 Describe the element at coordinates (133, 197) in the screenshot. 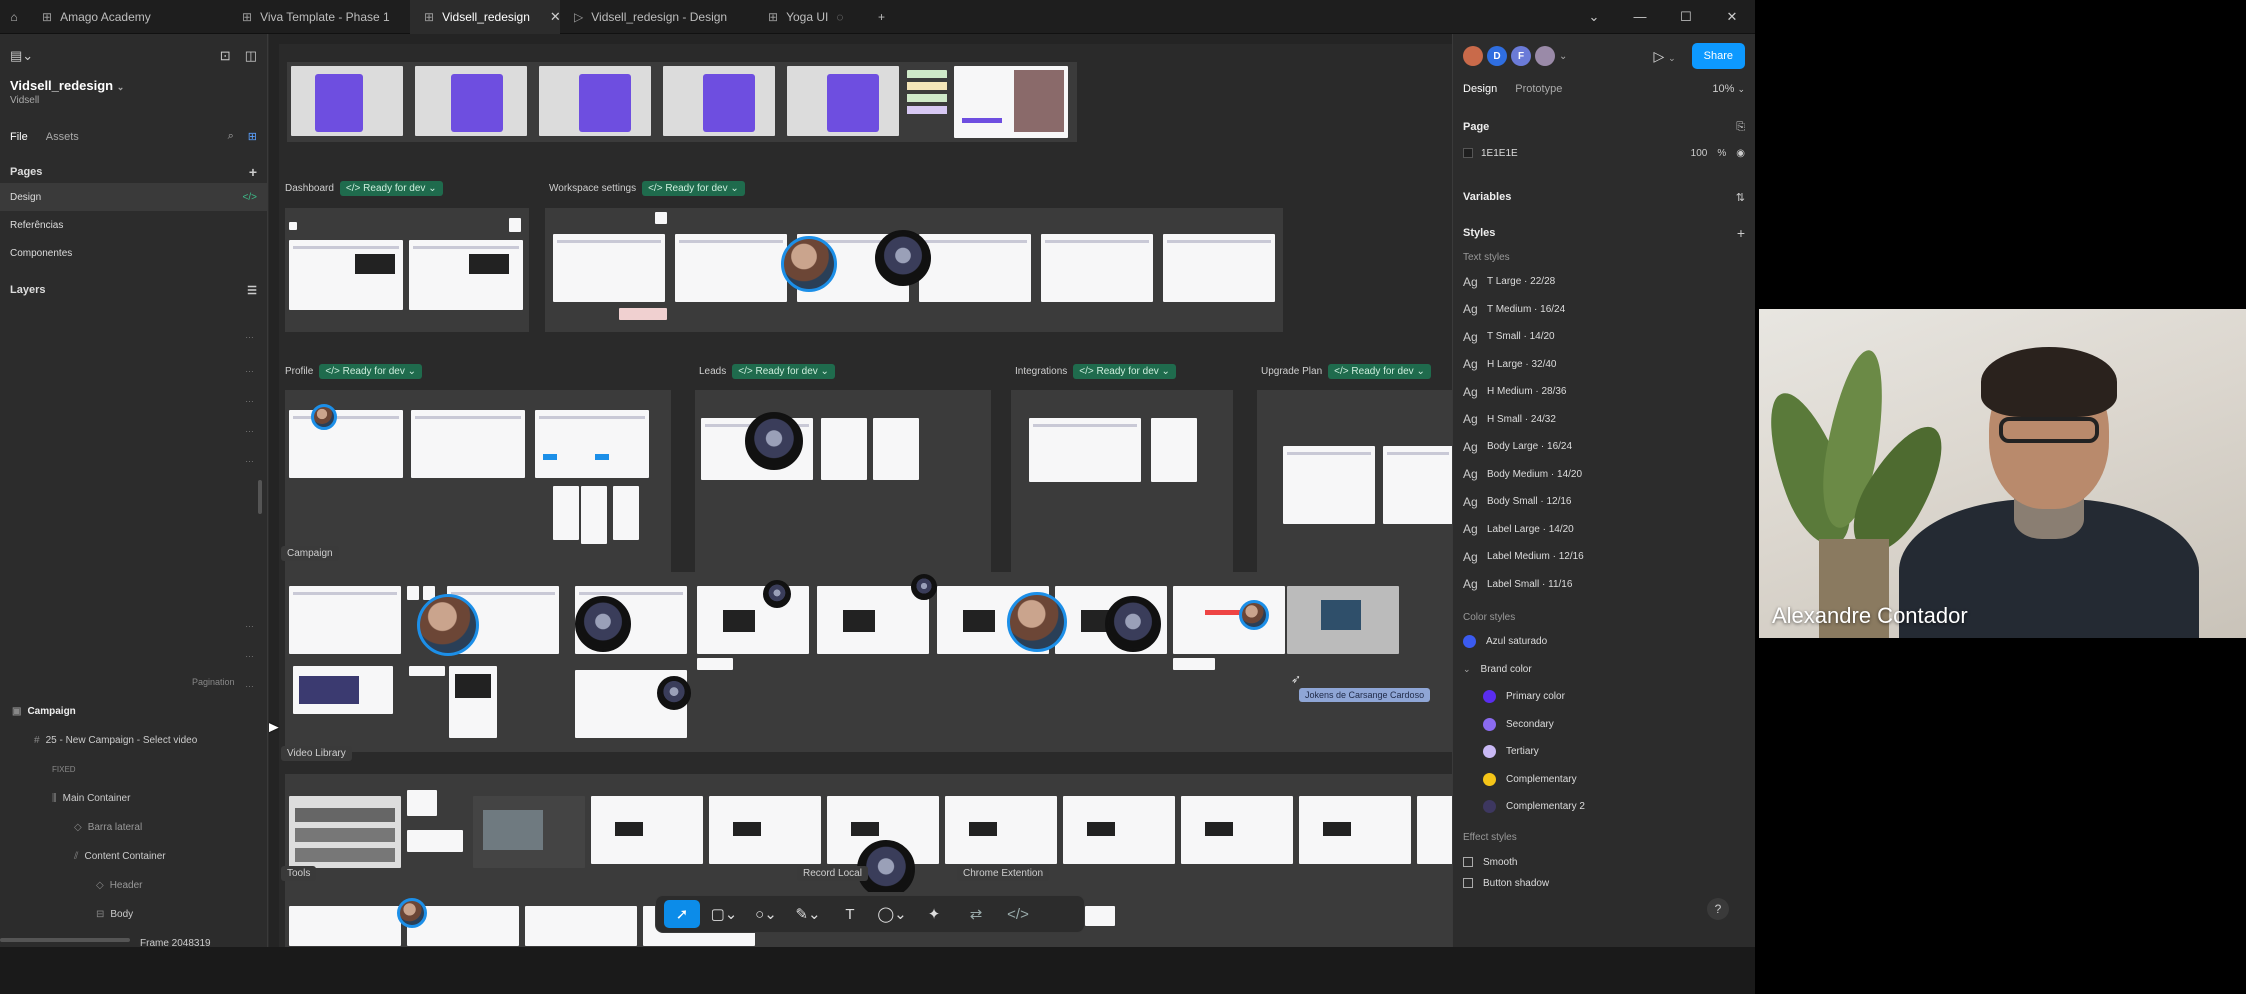

I see `page-item-design: Design </>` at that location.